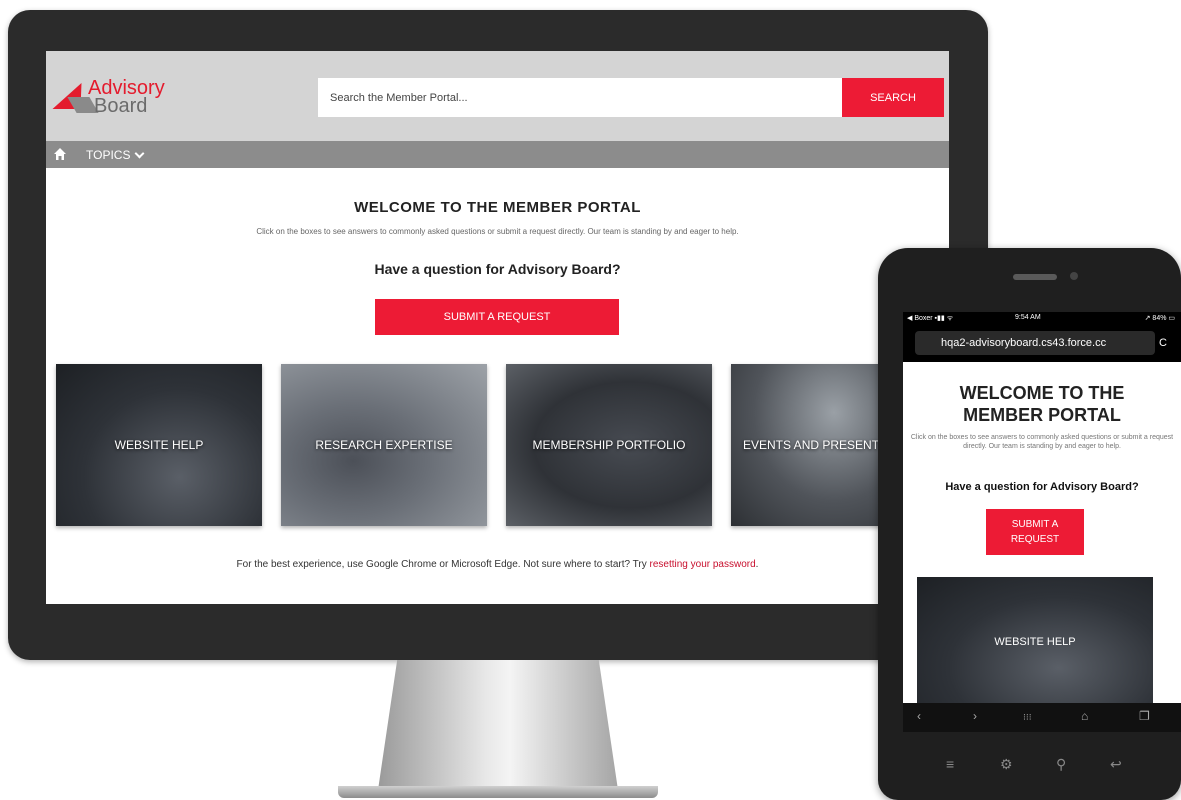  I want to click on home-icon, so click(60, 154).